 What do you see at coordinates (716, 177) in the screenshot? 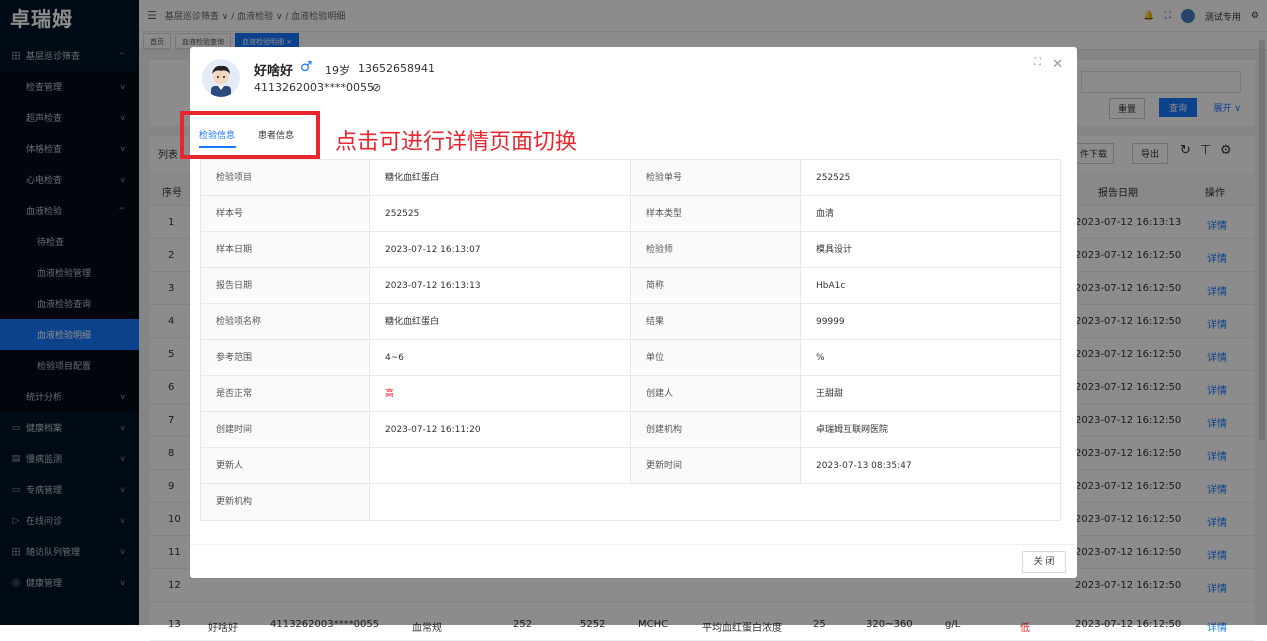
I see `detail-label: 检验单号` at bounding box center [716, 177].